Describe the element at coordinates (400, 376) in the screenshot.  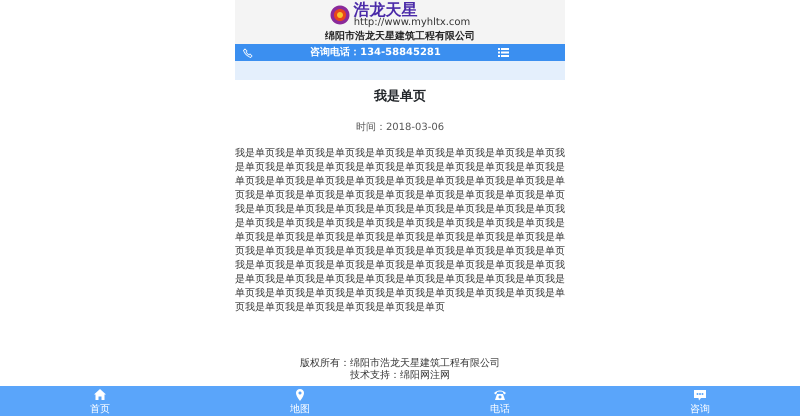
I see `footer-text: 技术支持：绵阳网注网` at that location.